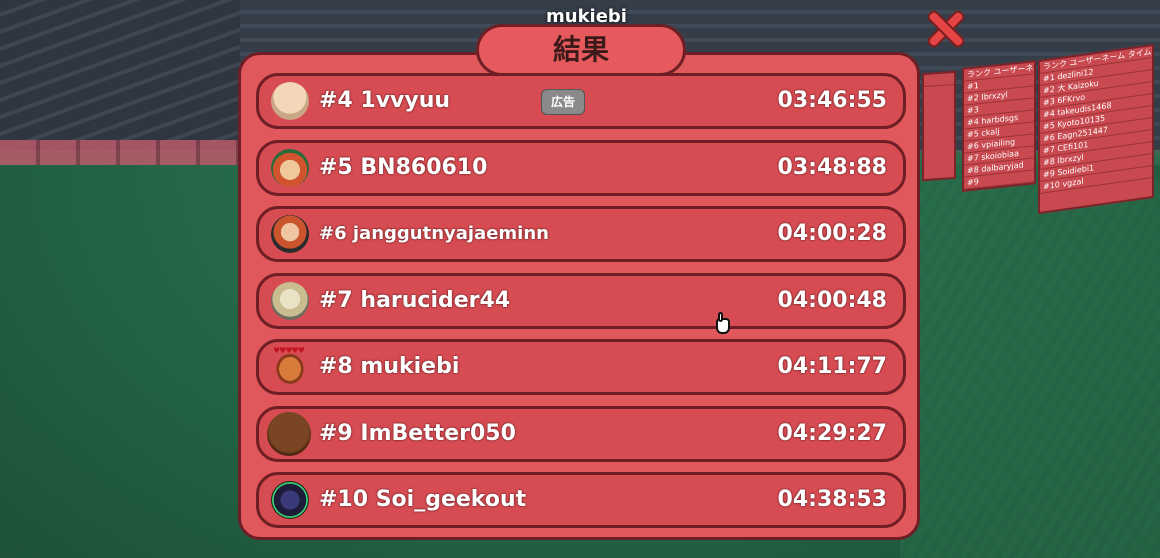 The height and width of the screenshot is (558, 1160). I want to click on finish-time: 03:48:88, so click(832, 167).